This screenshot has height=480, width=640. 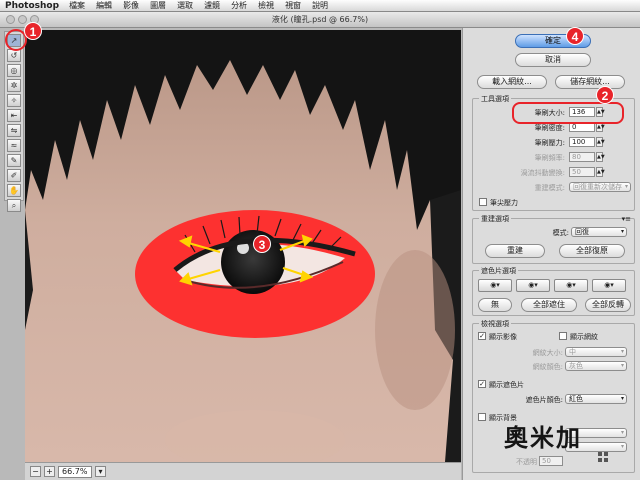 I want to click on menu-help: 說明, so click(x=320, y=5).